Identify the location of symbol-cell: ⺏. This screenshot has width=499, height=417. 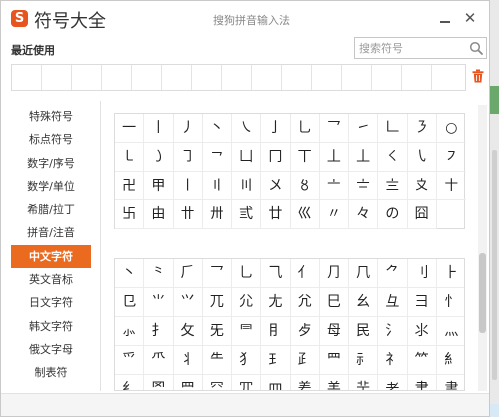
(247, 302).